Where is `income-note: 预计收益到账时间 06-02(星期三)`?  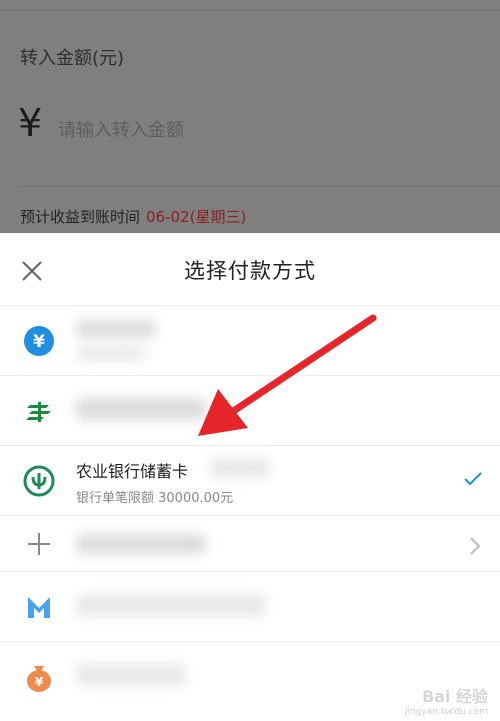 income-note: 预计收益到账时间 06-02(星期三) is located at coordinates (133, 216).